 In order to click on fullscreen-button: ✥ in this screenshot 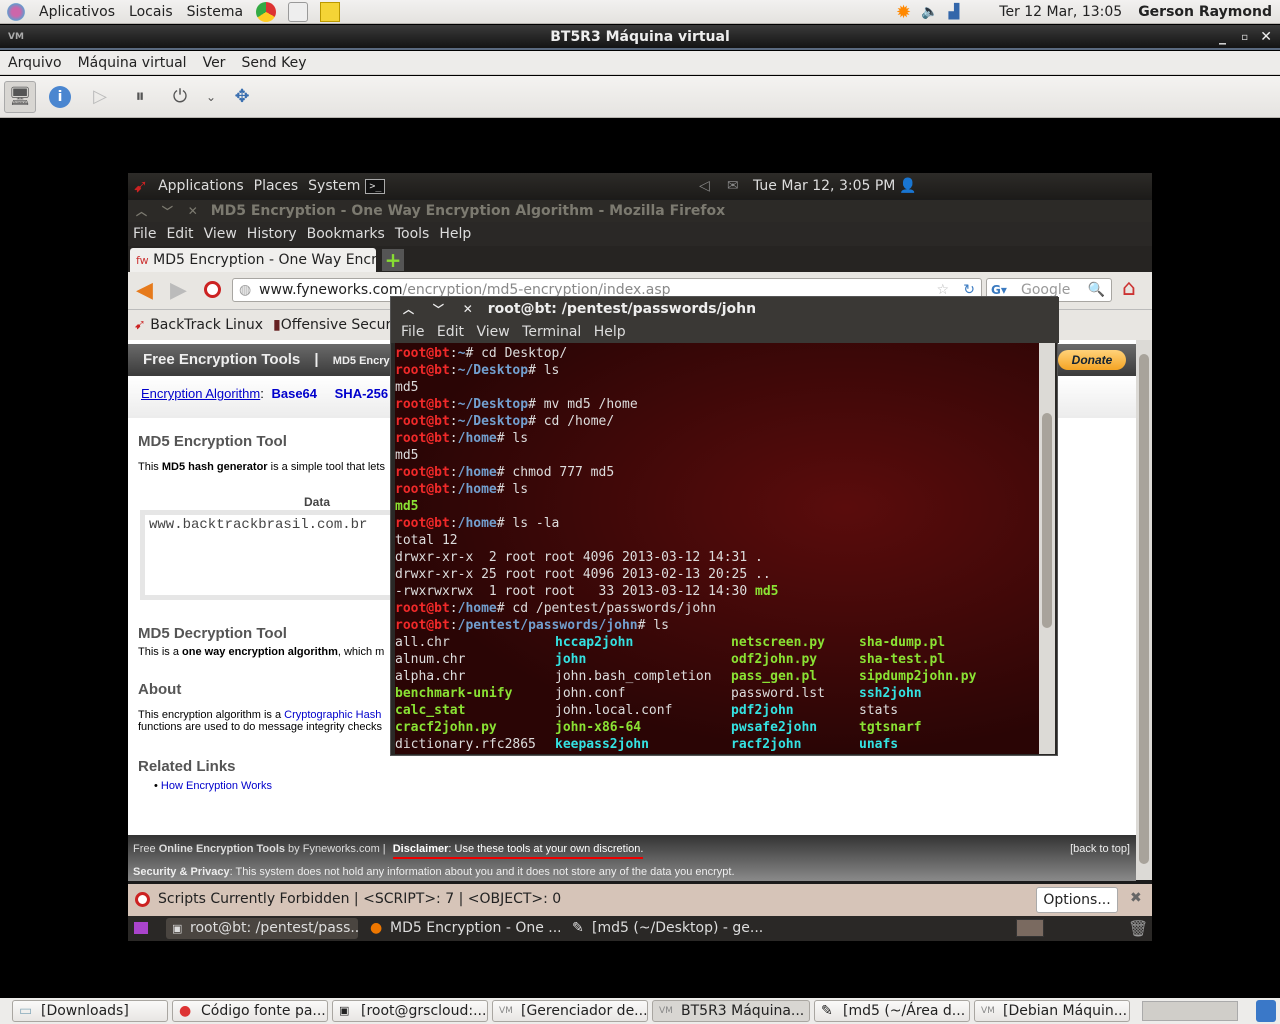, I will do `click(242, 97)`.